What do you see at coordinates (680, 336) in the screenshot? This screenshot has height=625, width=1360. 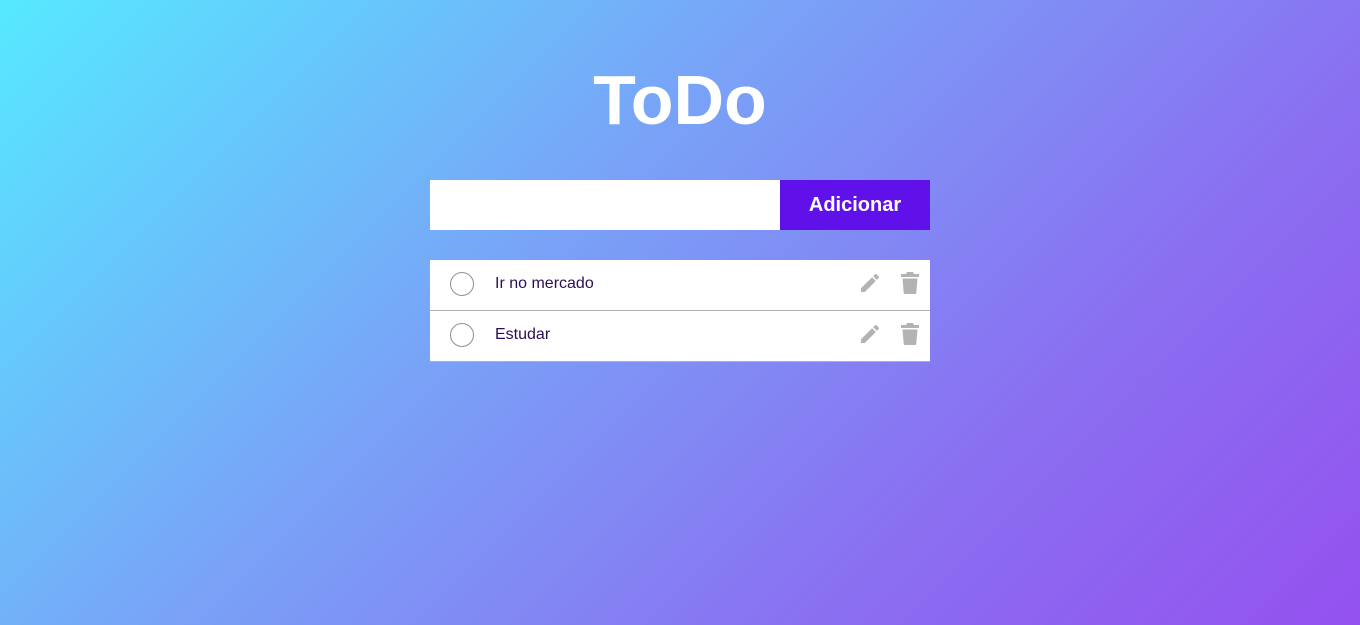 I see `task-item: Estudar` at bounding box center [680, 336].